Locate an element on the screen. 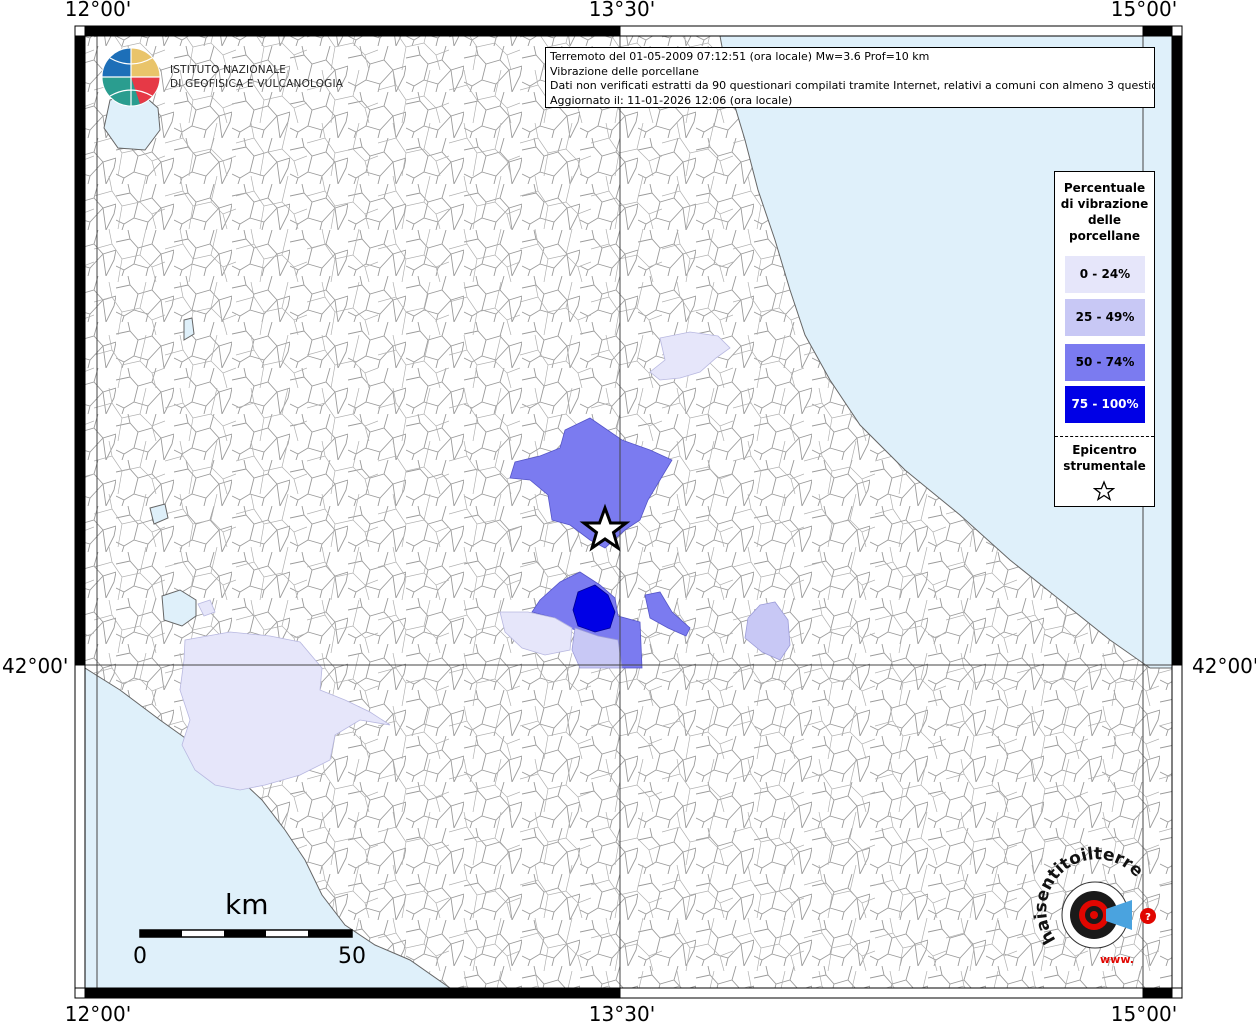  legend-divider is located at coordinates (1104, 436).